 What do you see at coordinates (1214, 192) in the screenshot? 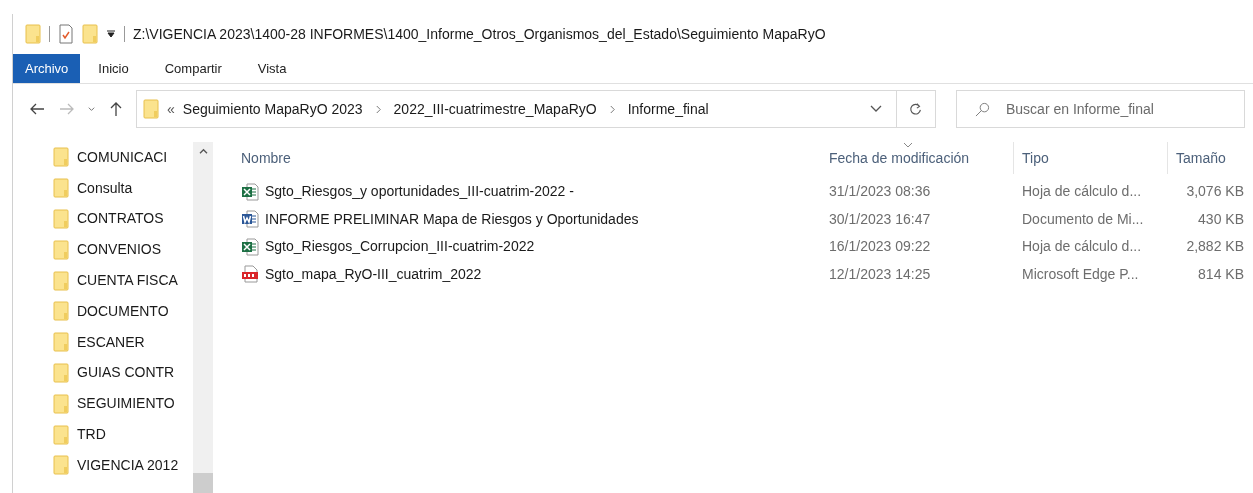
I see `size-cell-text: 3,076 KB` at bounding box center [1214, 192].